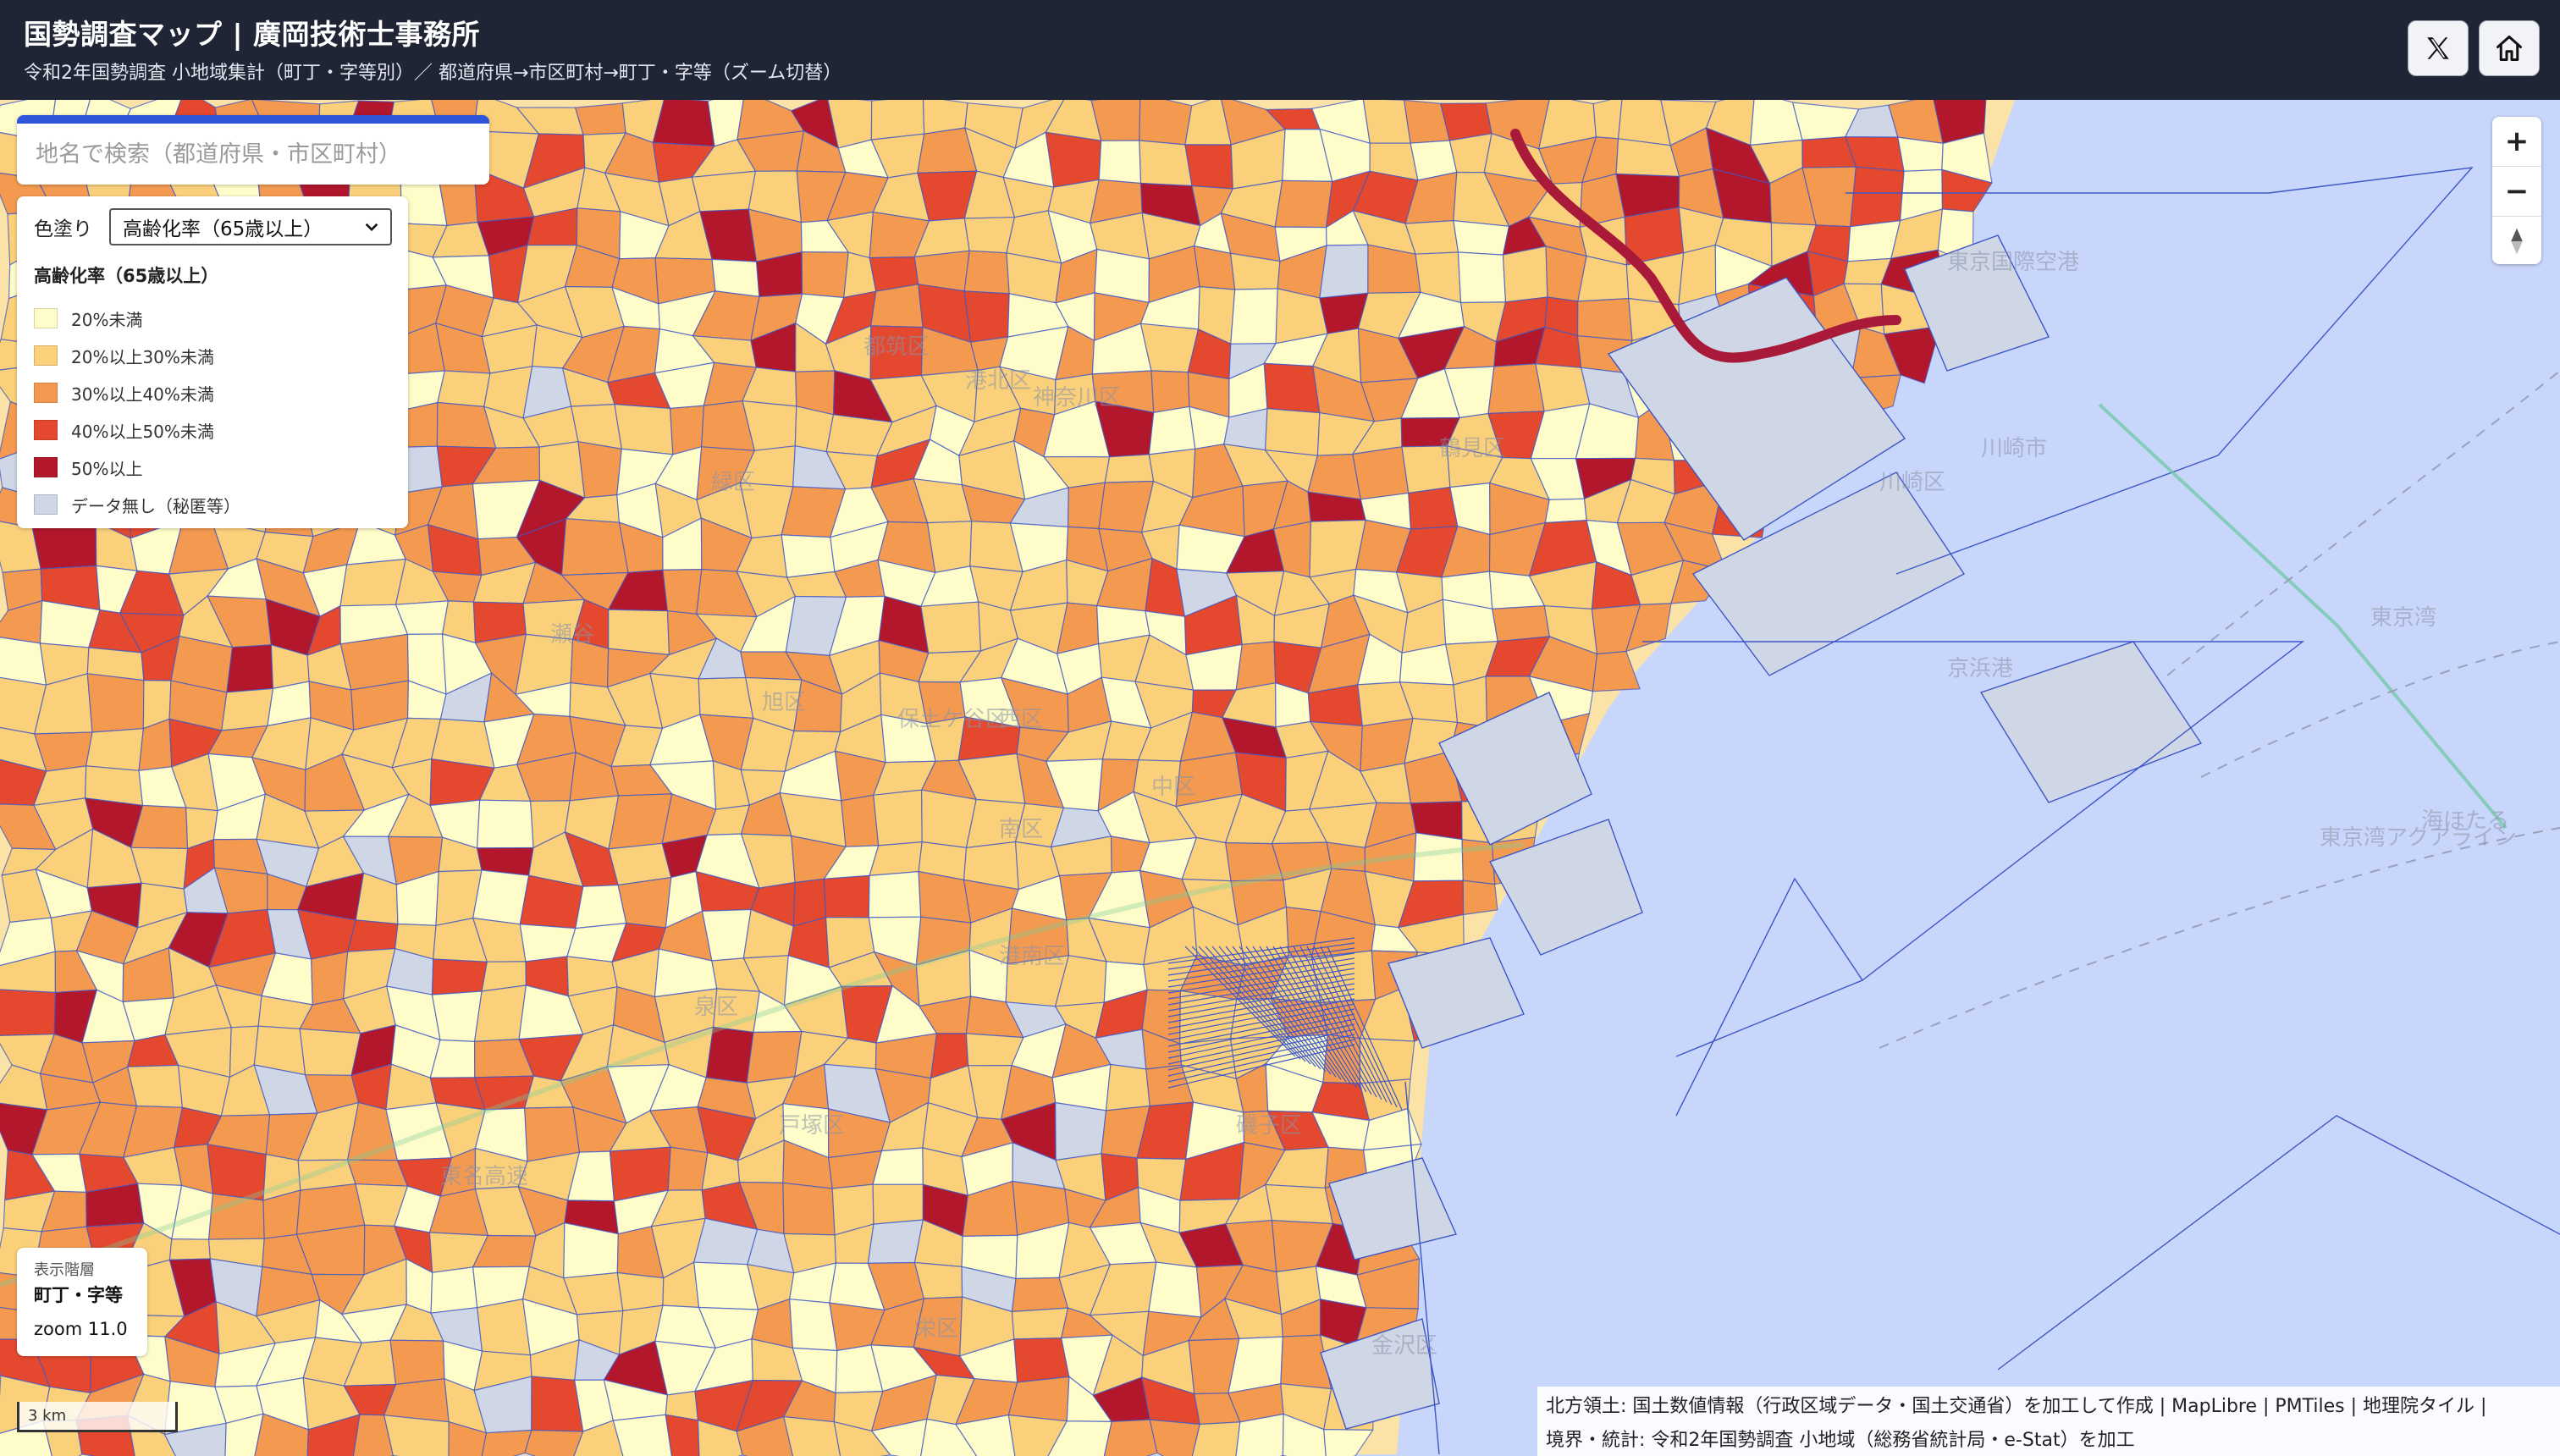 The height and width of the screenshot is (1456, 2560). What do you see at coordinates (2516, 142) in the screenshot?
I see `zoom-in-button: +` at bounding box center [2516, 142].